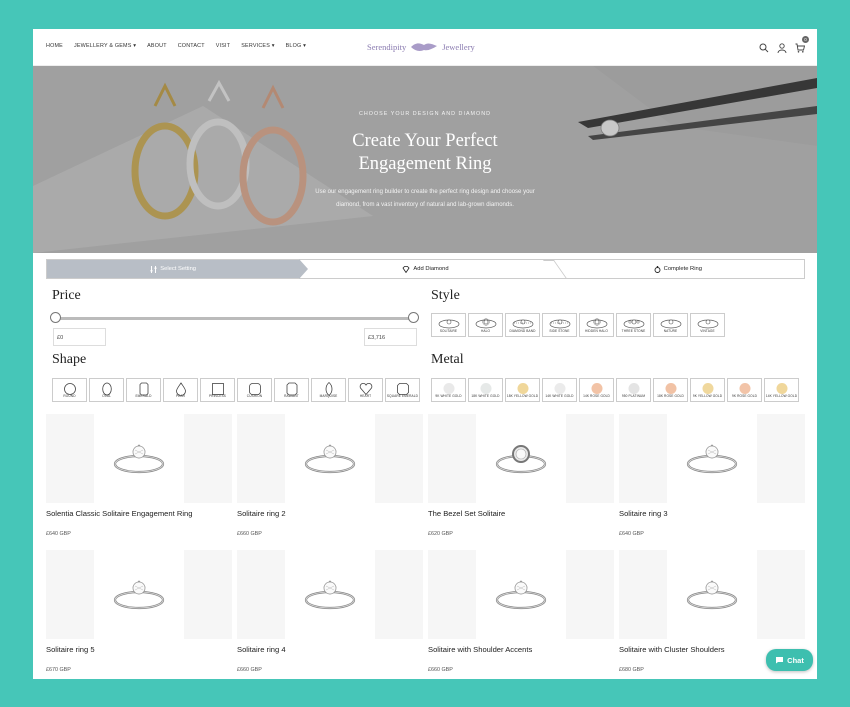 The width and height of the screenshot is (850, 707). I want to click on cushion-shape-icon, so click(254, 389).